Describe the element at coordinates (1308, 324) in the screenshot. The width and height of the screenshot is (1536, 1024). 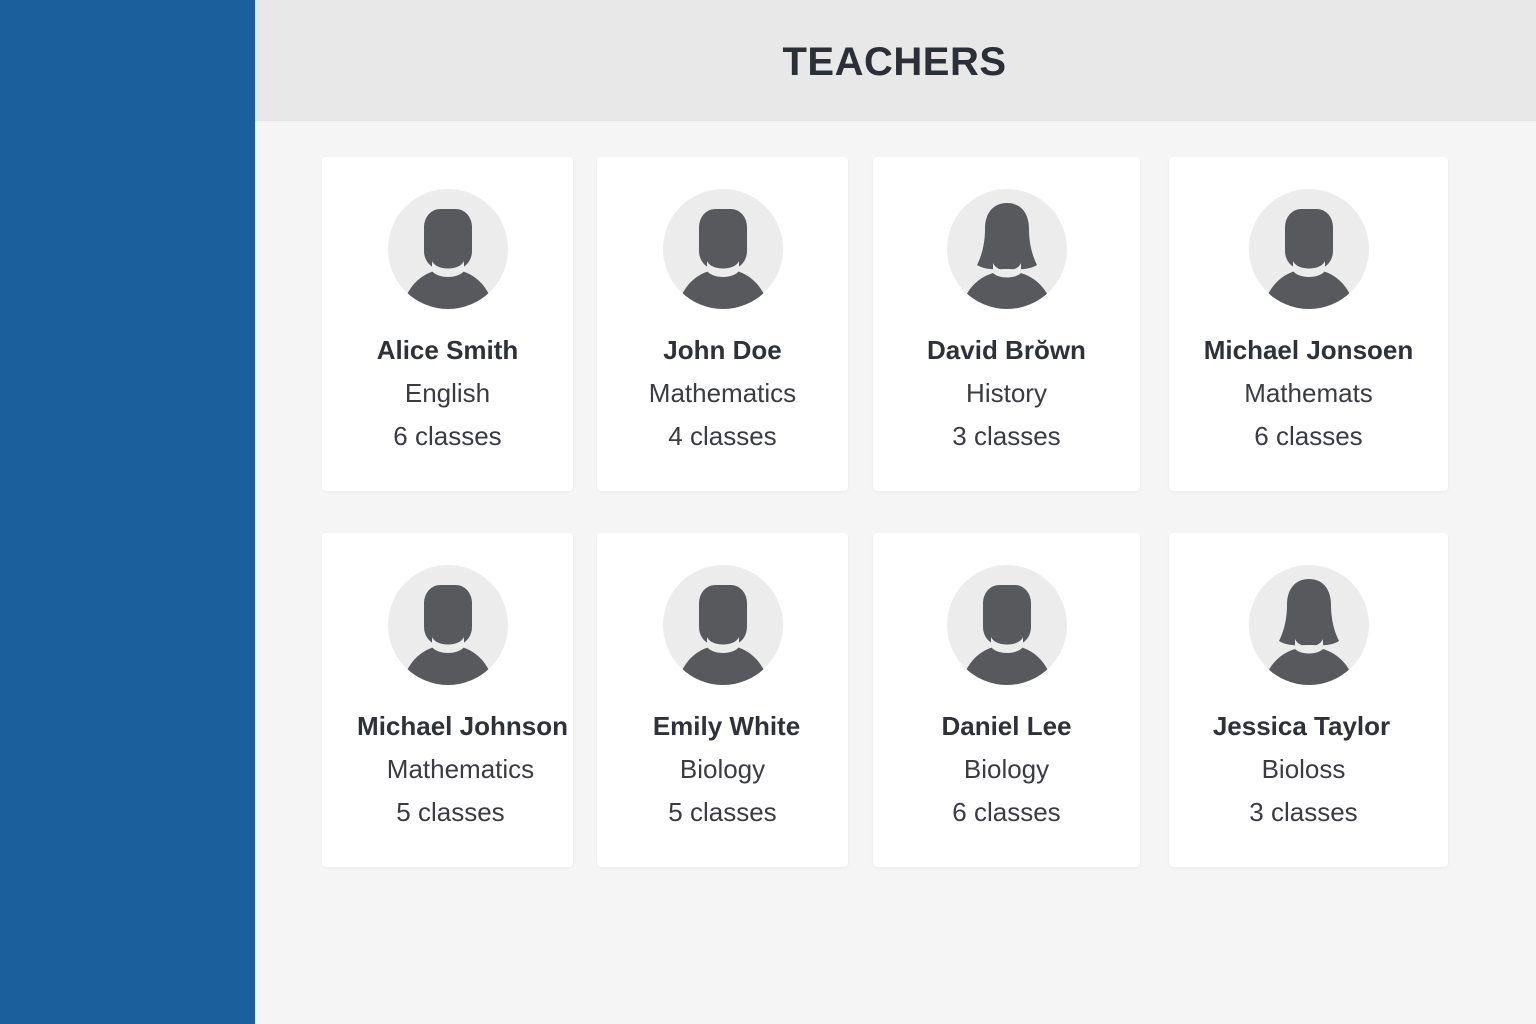
I see `teacher-card: Michael Jonsoen Mathemats 6 classes` at that location.